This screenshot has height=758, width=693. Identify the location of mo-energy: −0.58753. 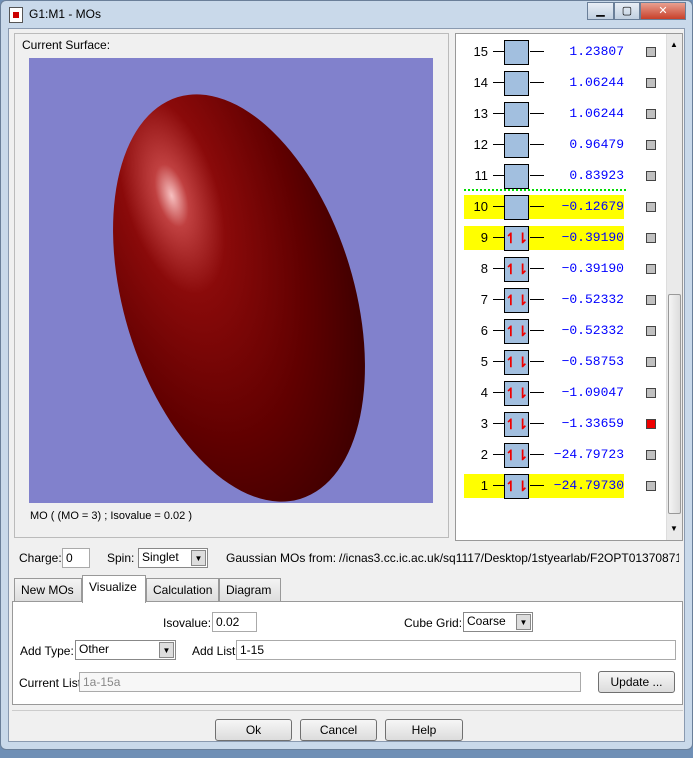
(592, 361).